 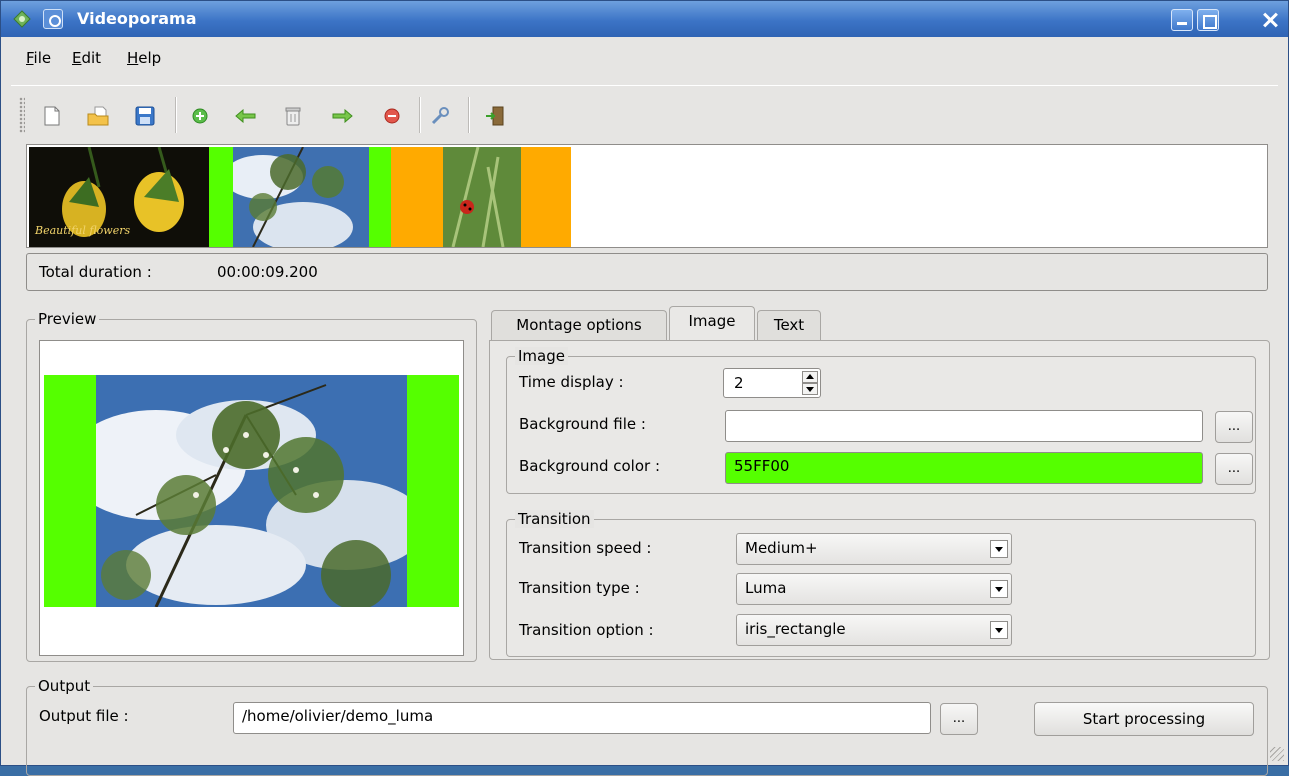 What do you see at coordinates (582, 718) in the screenshot?
I see `output-file-input: /home/olivier/demo_luma` at bounding box center [582, 718].